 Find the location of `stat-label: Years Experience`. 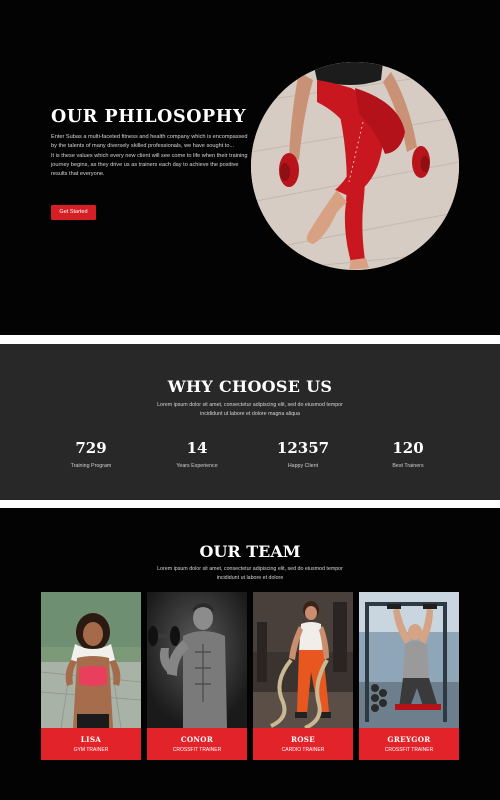

stat-label: Years Experience is located at coordinates (197, 466).